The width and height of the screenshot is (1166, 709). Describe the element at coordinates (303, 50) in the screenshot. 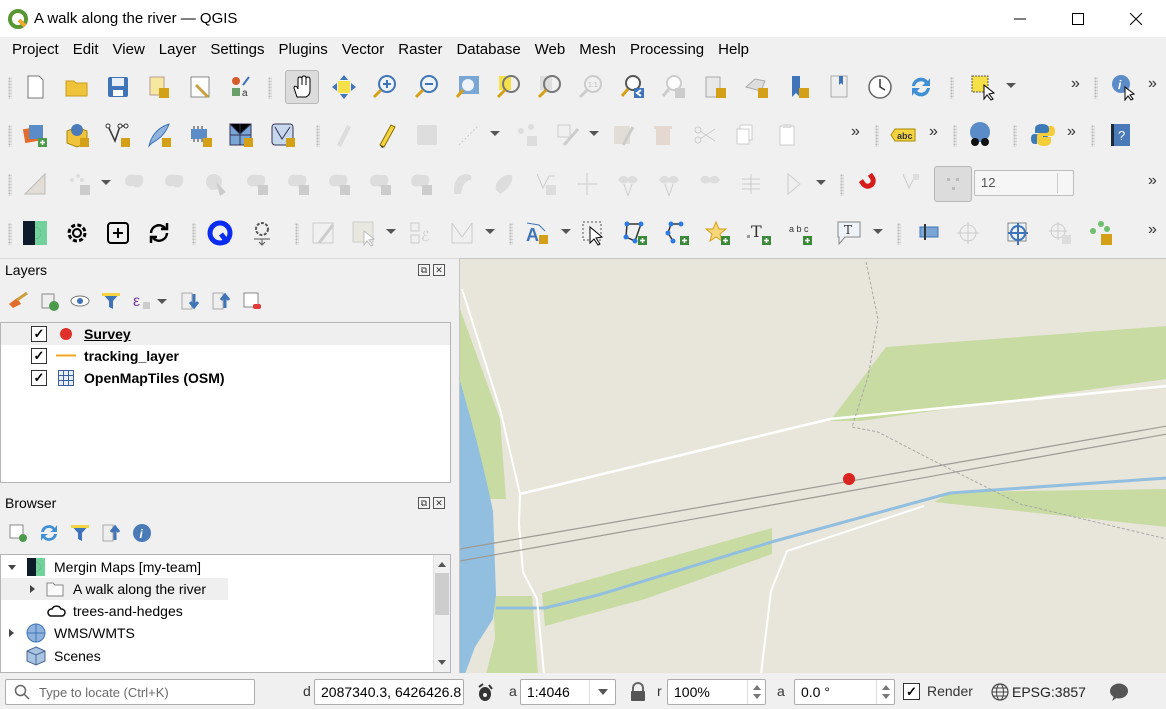

I see `menu-plugins: Plugins` at that location.